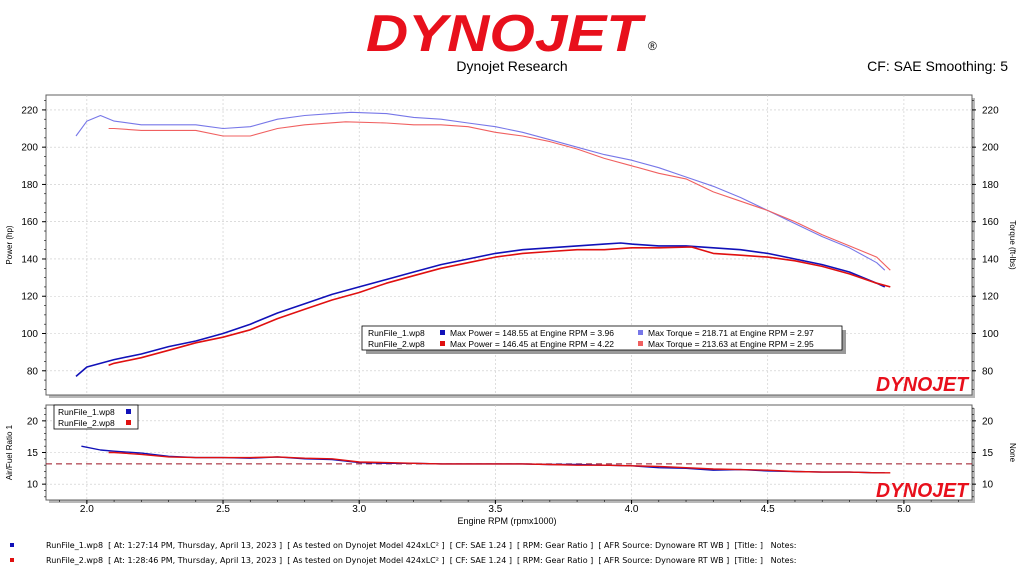  I want to click on x-tick-label: 3.0, so click(359, 509).